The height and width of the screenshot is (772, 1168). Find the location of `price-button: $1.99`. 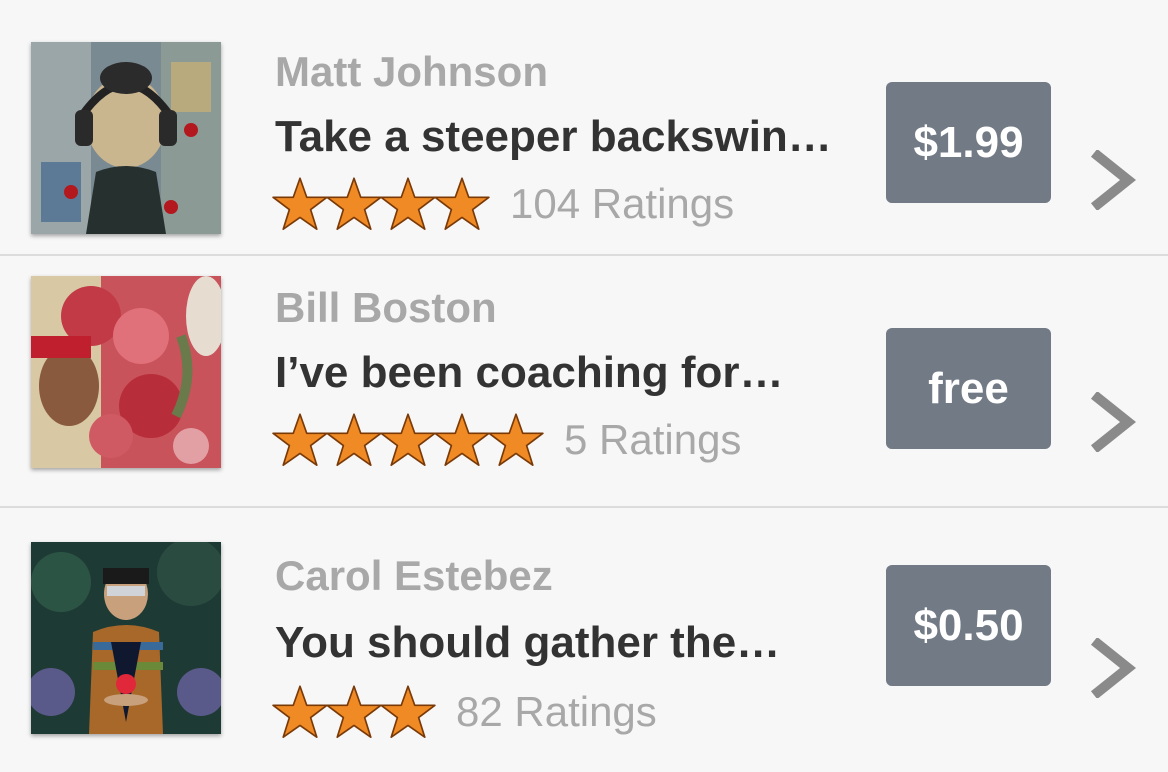

price-button: $1.99 is located at coordinates (968, 142).